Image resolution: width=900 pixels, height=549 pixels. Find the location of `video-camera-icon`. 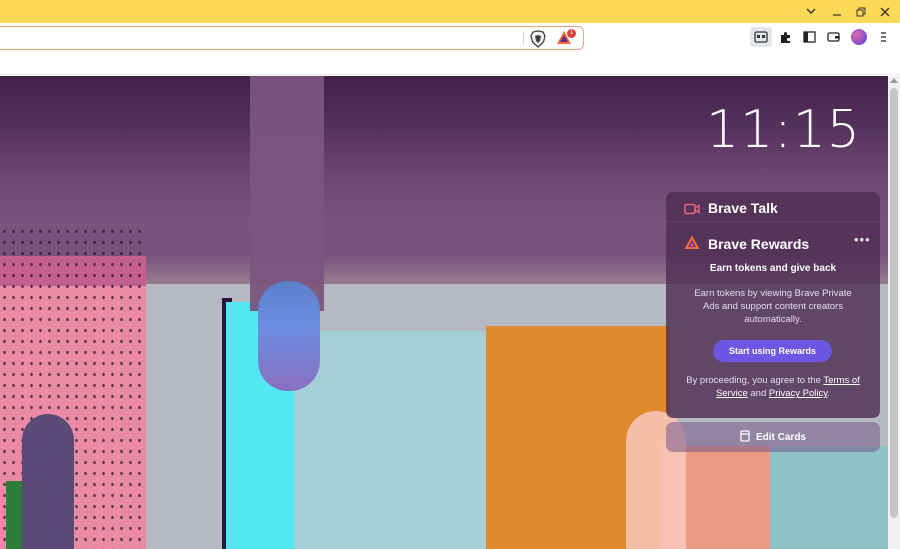

video-camera-icon is located at coordinates (692, 211).